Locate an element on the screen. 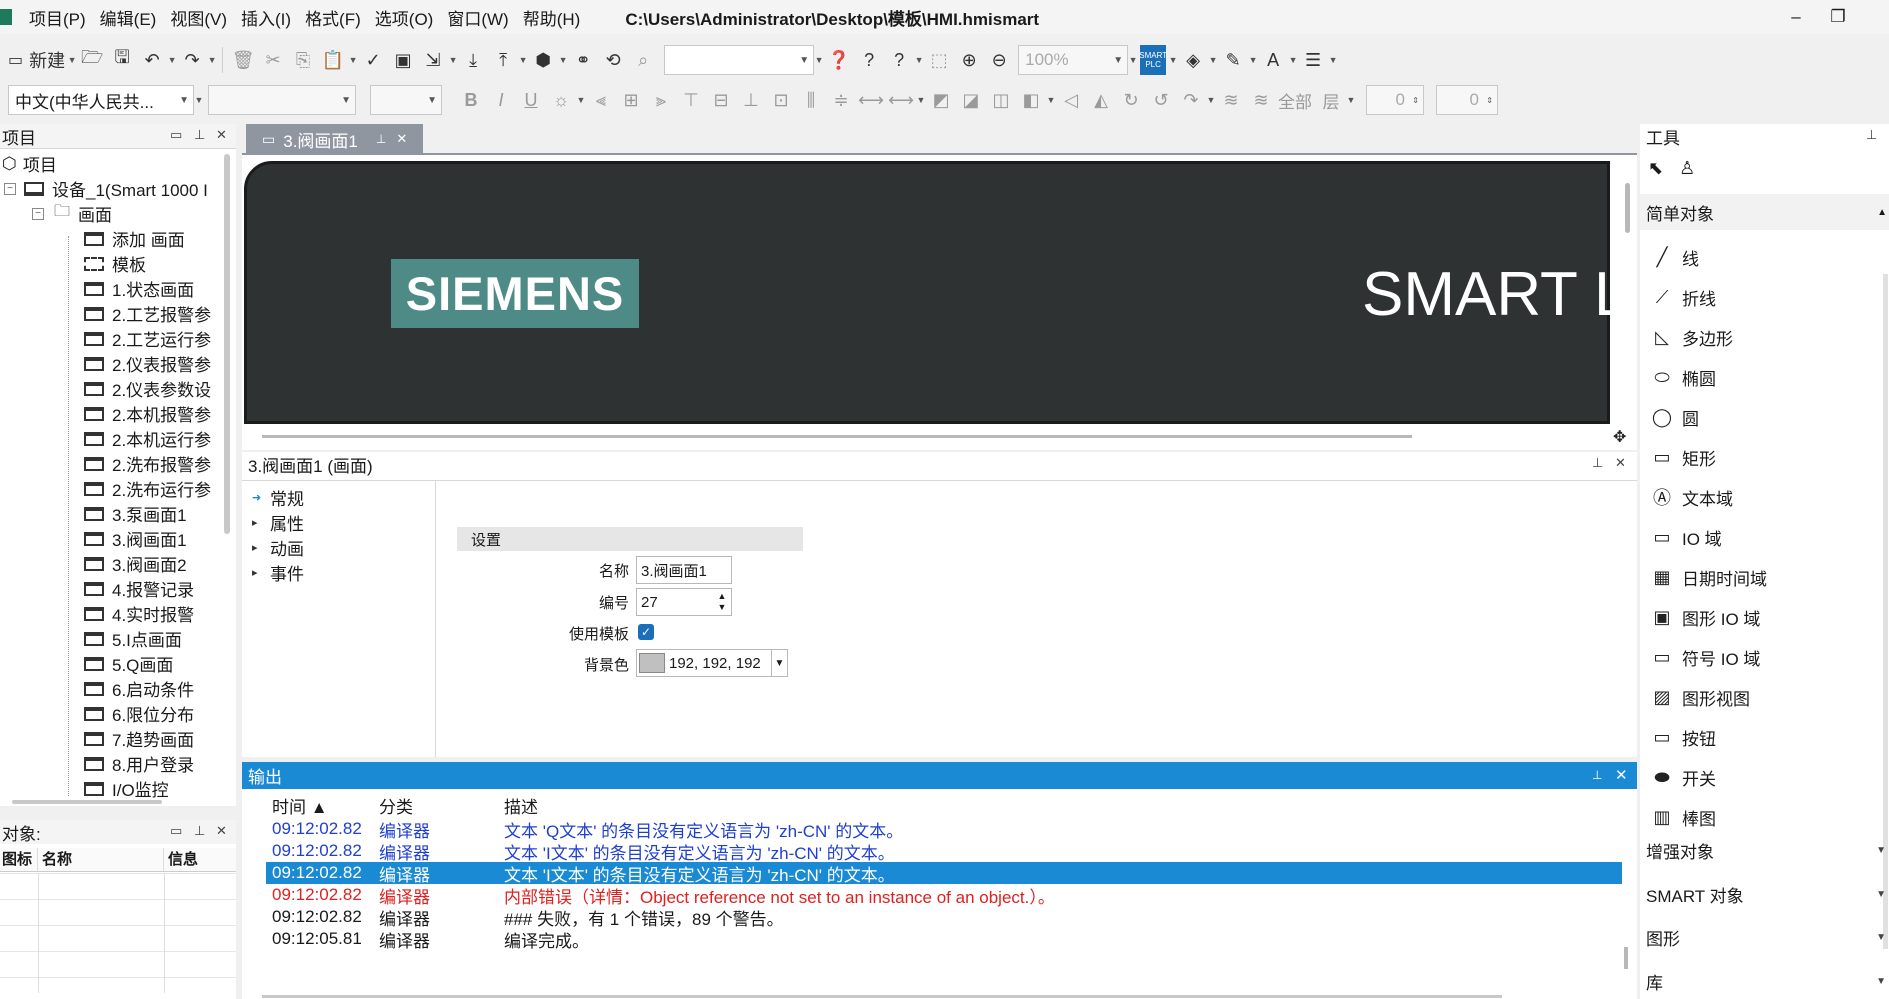  chevron-down-icon: ▼ is located at coordinates (779, 663).